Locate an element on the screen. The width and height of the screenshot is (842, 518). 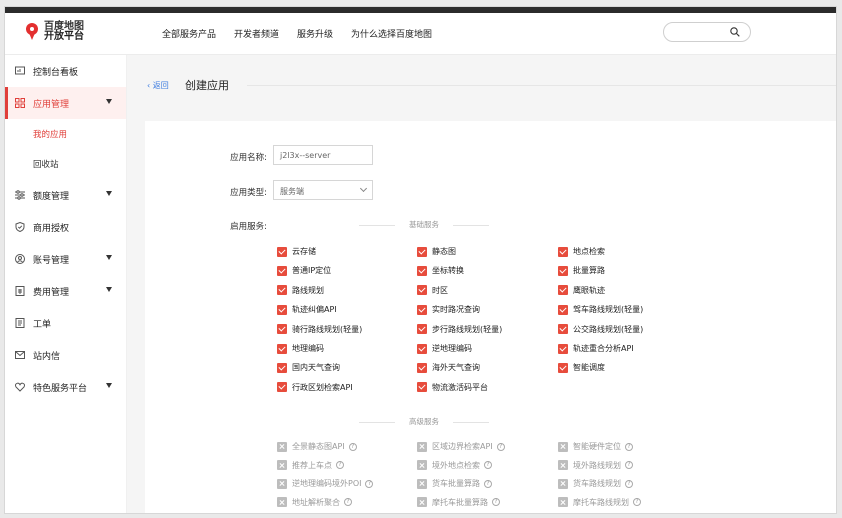
back-label: 返回 is located at coordinates (160, 85).